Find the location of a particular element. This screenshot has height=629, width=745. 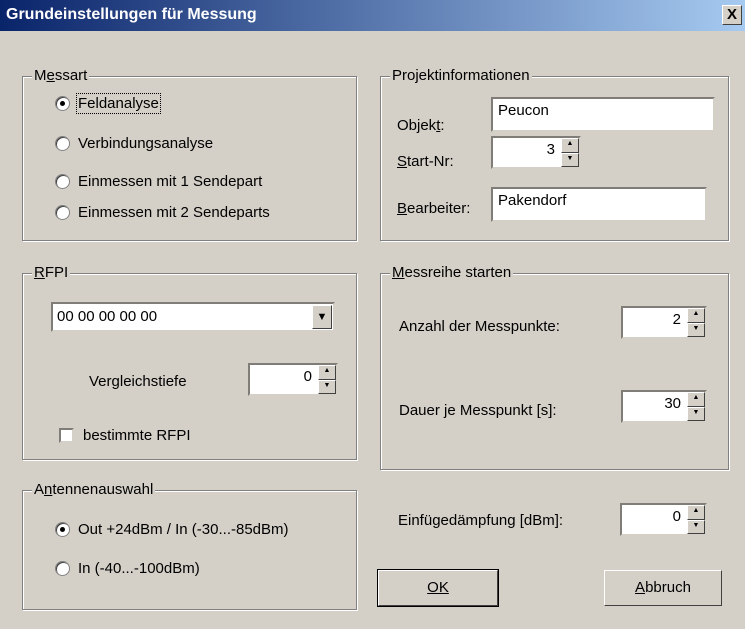

close-button: X is located at coordinates (732, 15).